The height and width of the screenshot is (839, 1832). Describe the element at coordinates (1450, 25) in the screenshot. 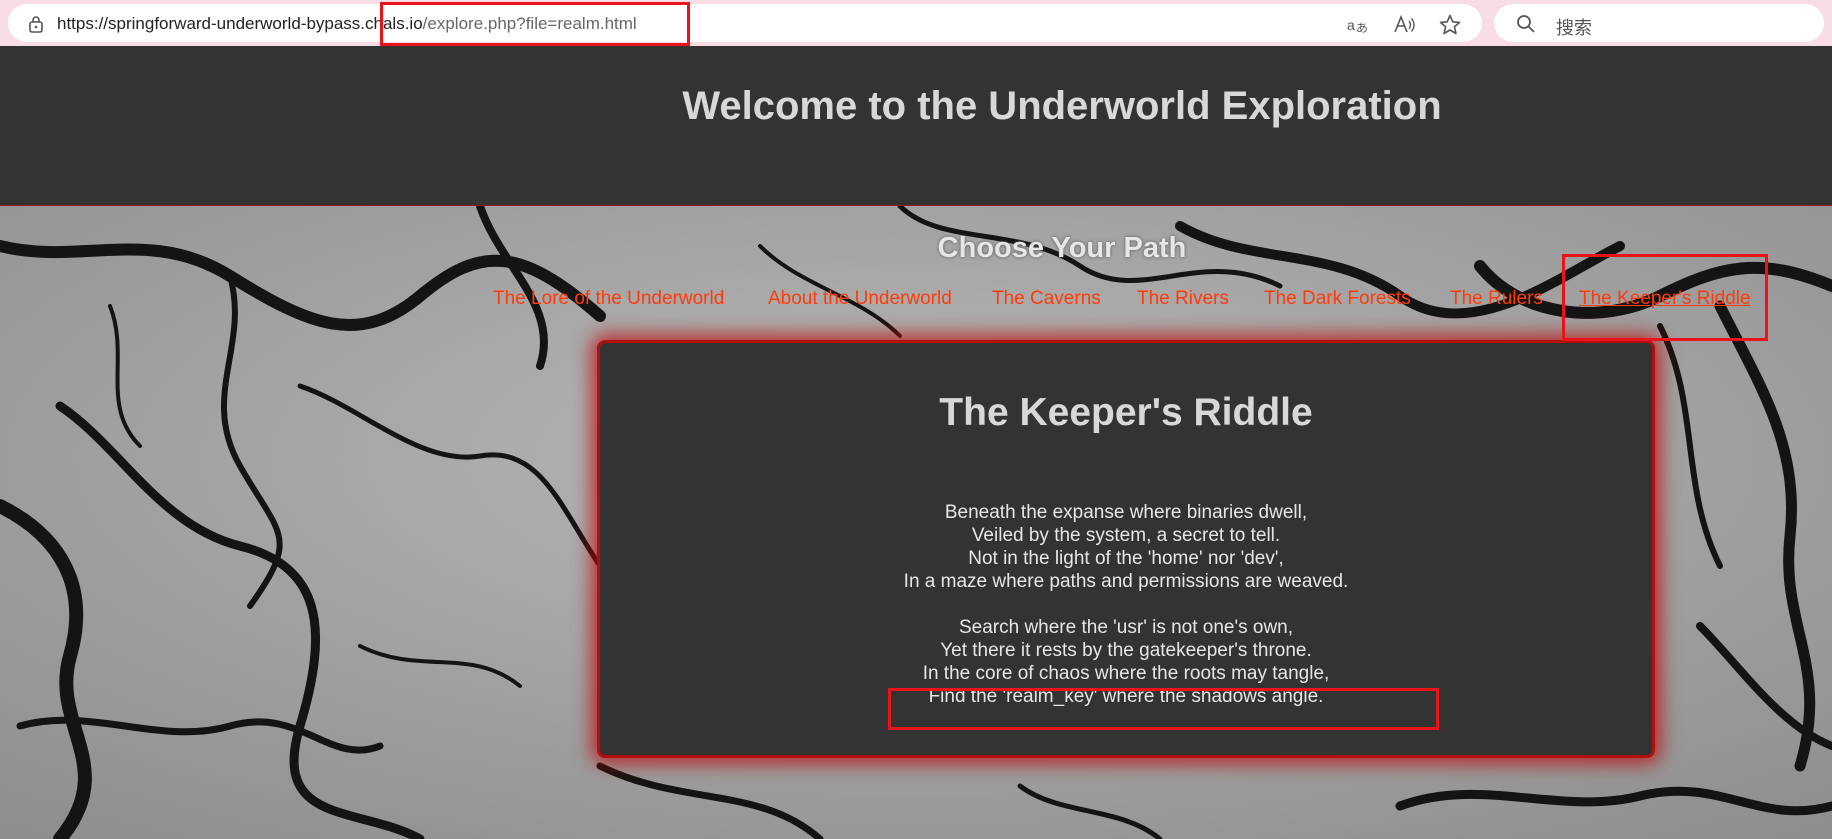

I see `favorite-star-icon` at that location.